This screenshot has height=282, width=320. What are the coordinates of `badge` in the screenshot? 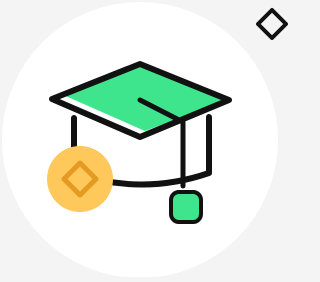 It's located at (80, 179).